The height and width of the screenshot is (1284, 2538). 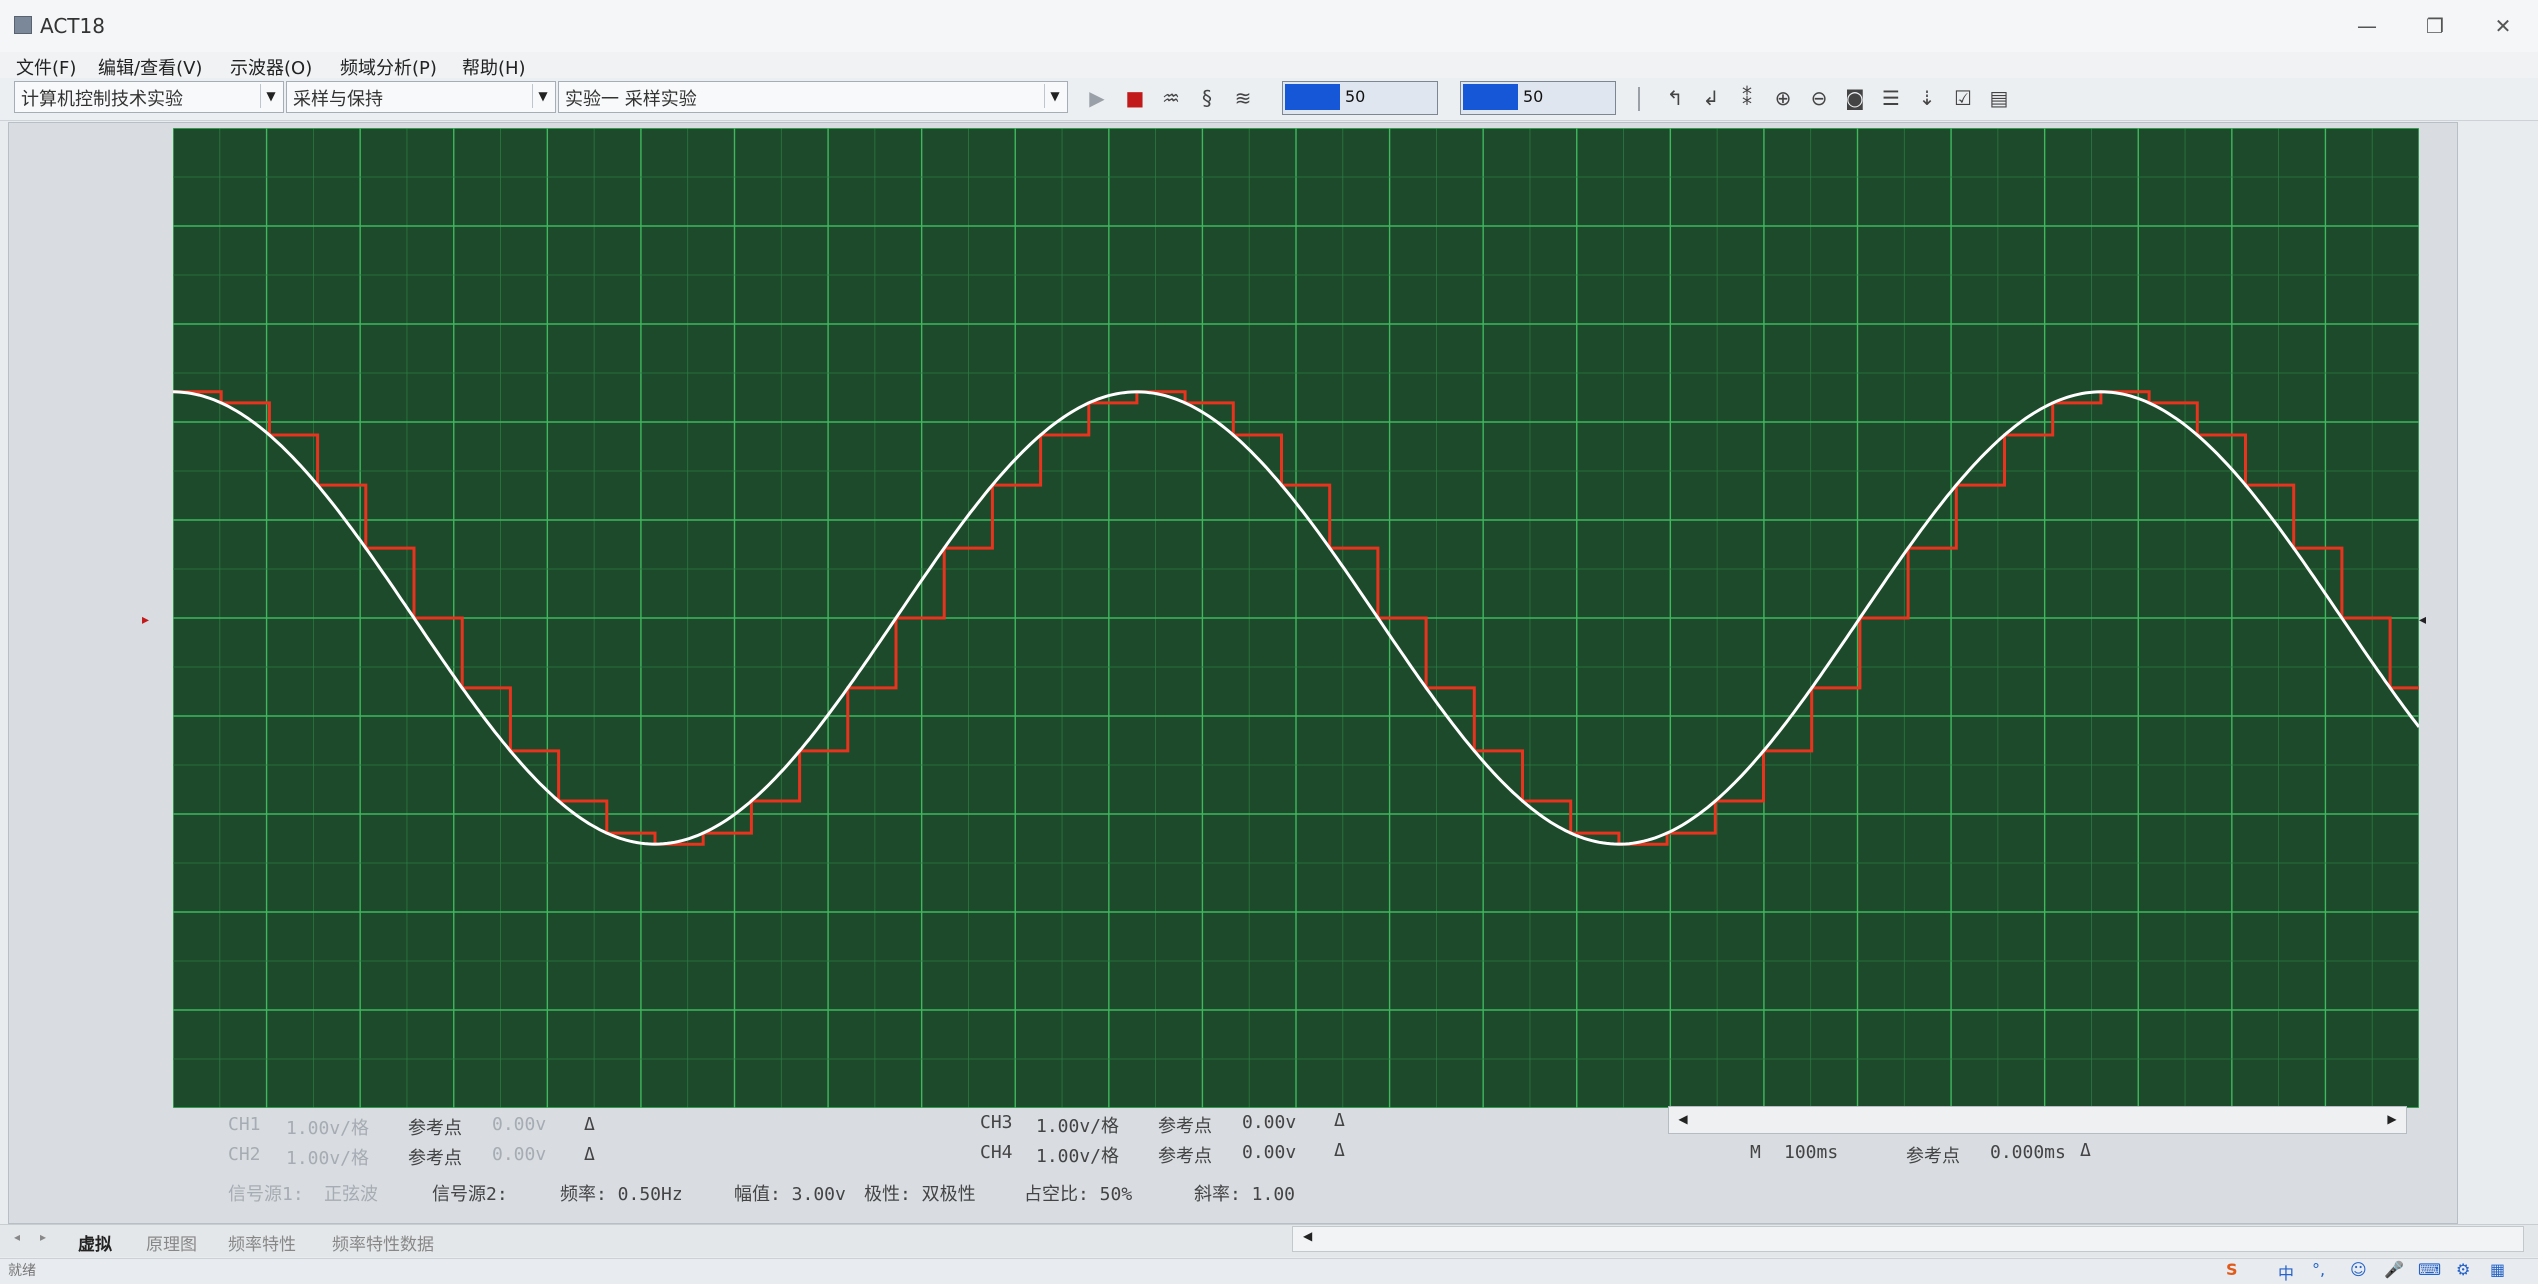 I want to click on ime-punct-icon: °,, so click(x=2318, y=1269).